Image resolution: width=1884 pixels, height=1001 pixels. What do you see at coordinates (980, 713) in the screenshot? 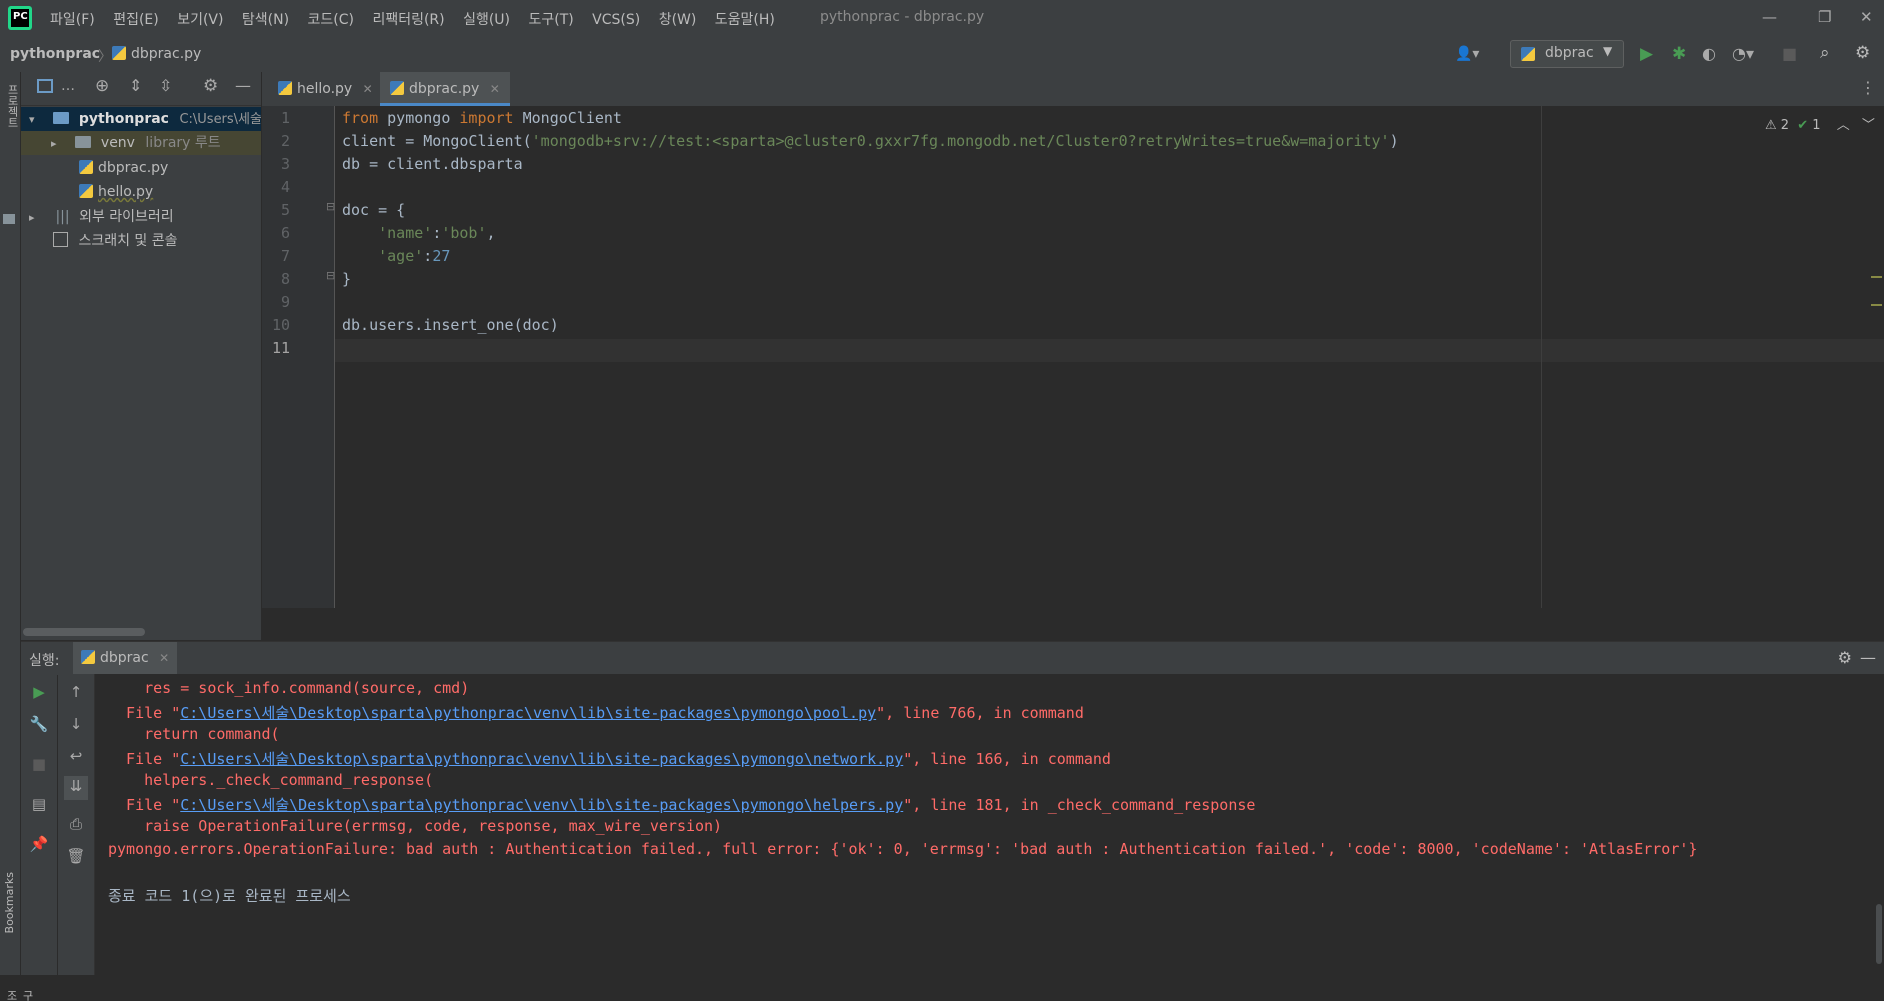
I see `console-text: ", line 766, in command` at bounding box center [980, 713].